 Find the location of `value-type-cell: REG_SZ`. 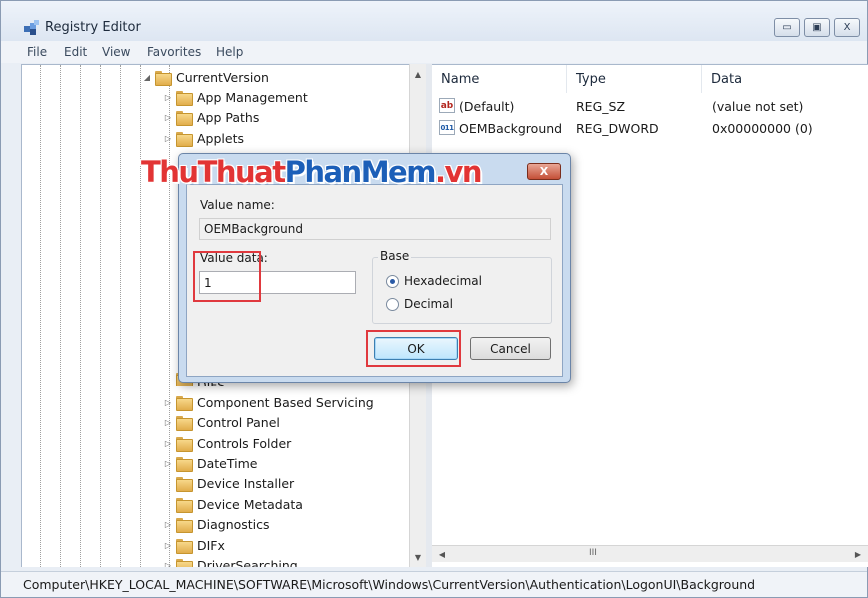

value-type-cell: REG_SZ is located at coordinates (601, 106).